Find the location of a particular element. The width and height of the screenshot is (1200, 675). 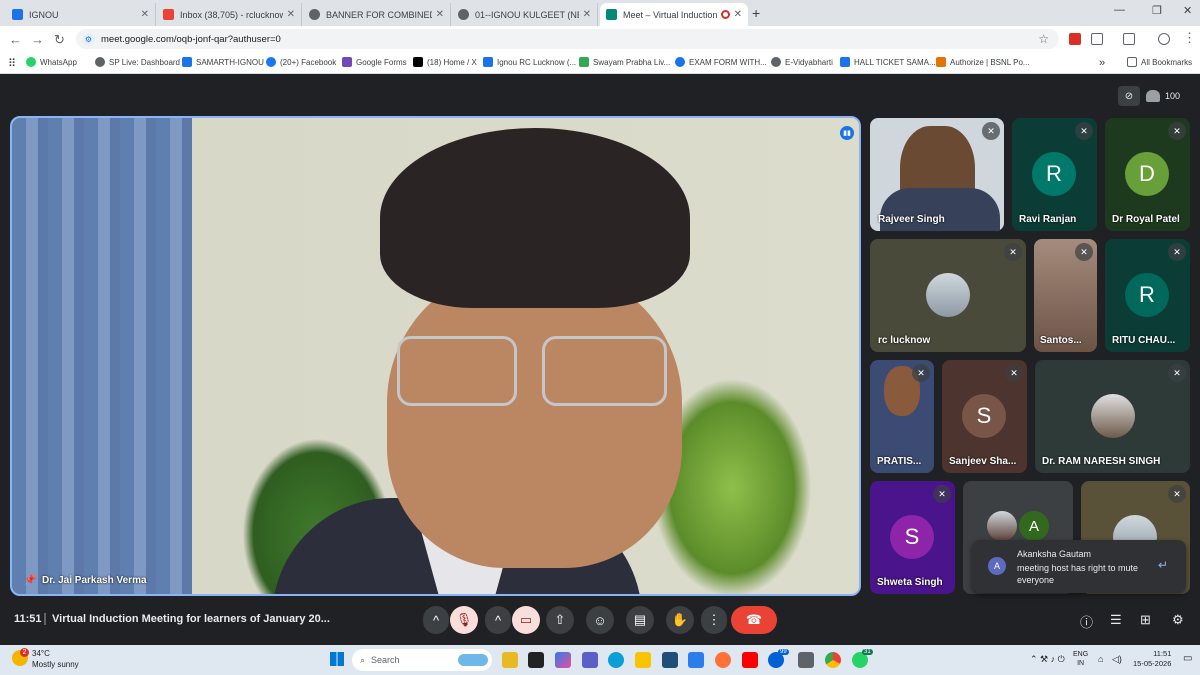

notifications-icon: ▭ is located at coordinates (1187, 658).